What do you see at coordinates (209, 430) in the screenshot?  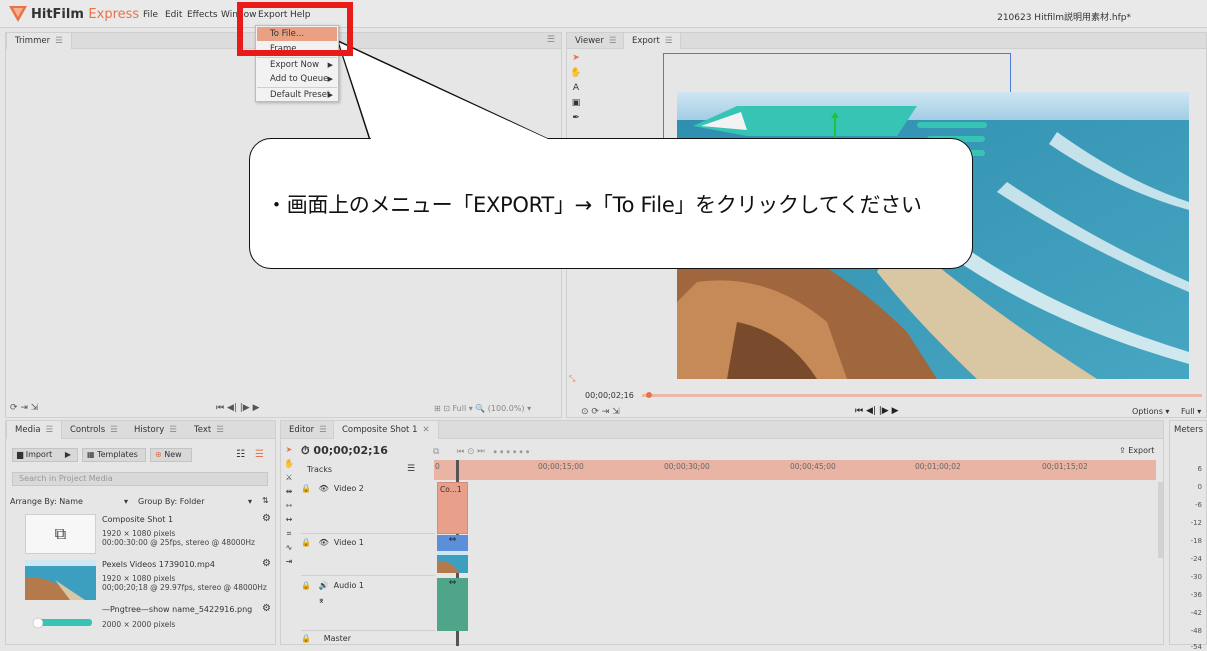 I see `tab-text: Text ☰` at bounding box center [209, 430].